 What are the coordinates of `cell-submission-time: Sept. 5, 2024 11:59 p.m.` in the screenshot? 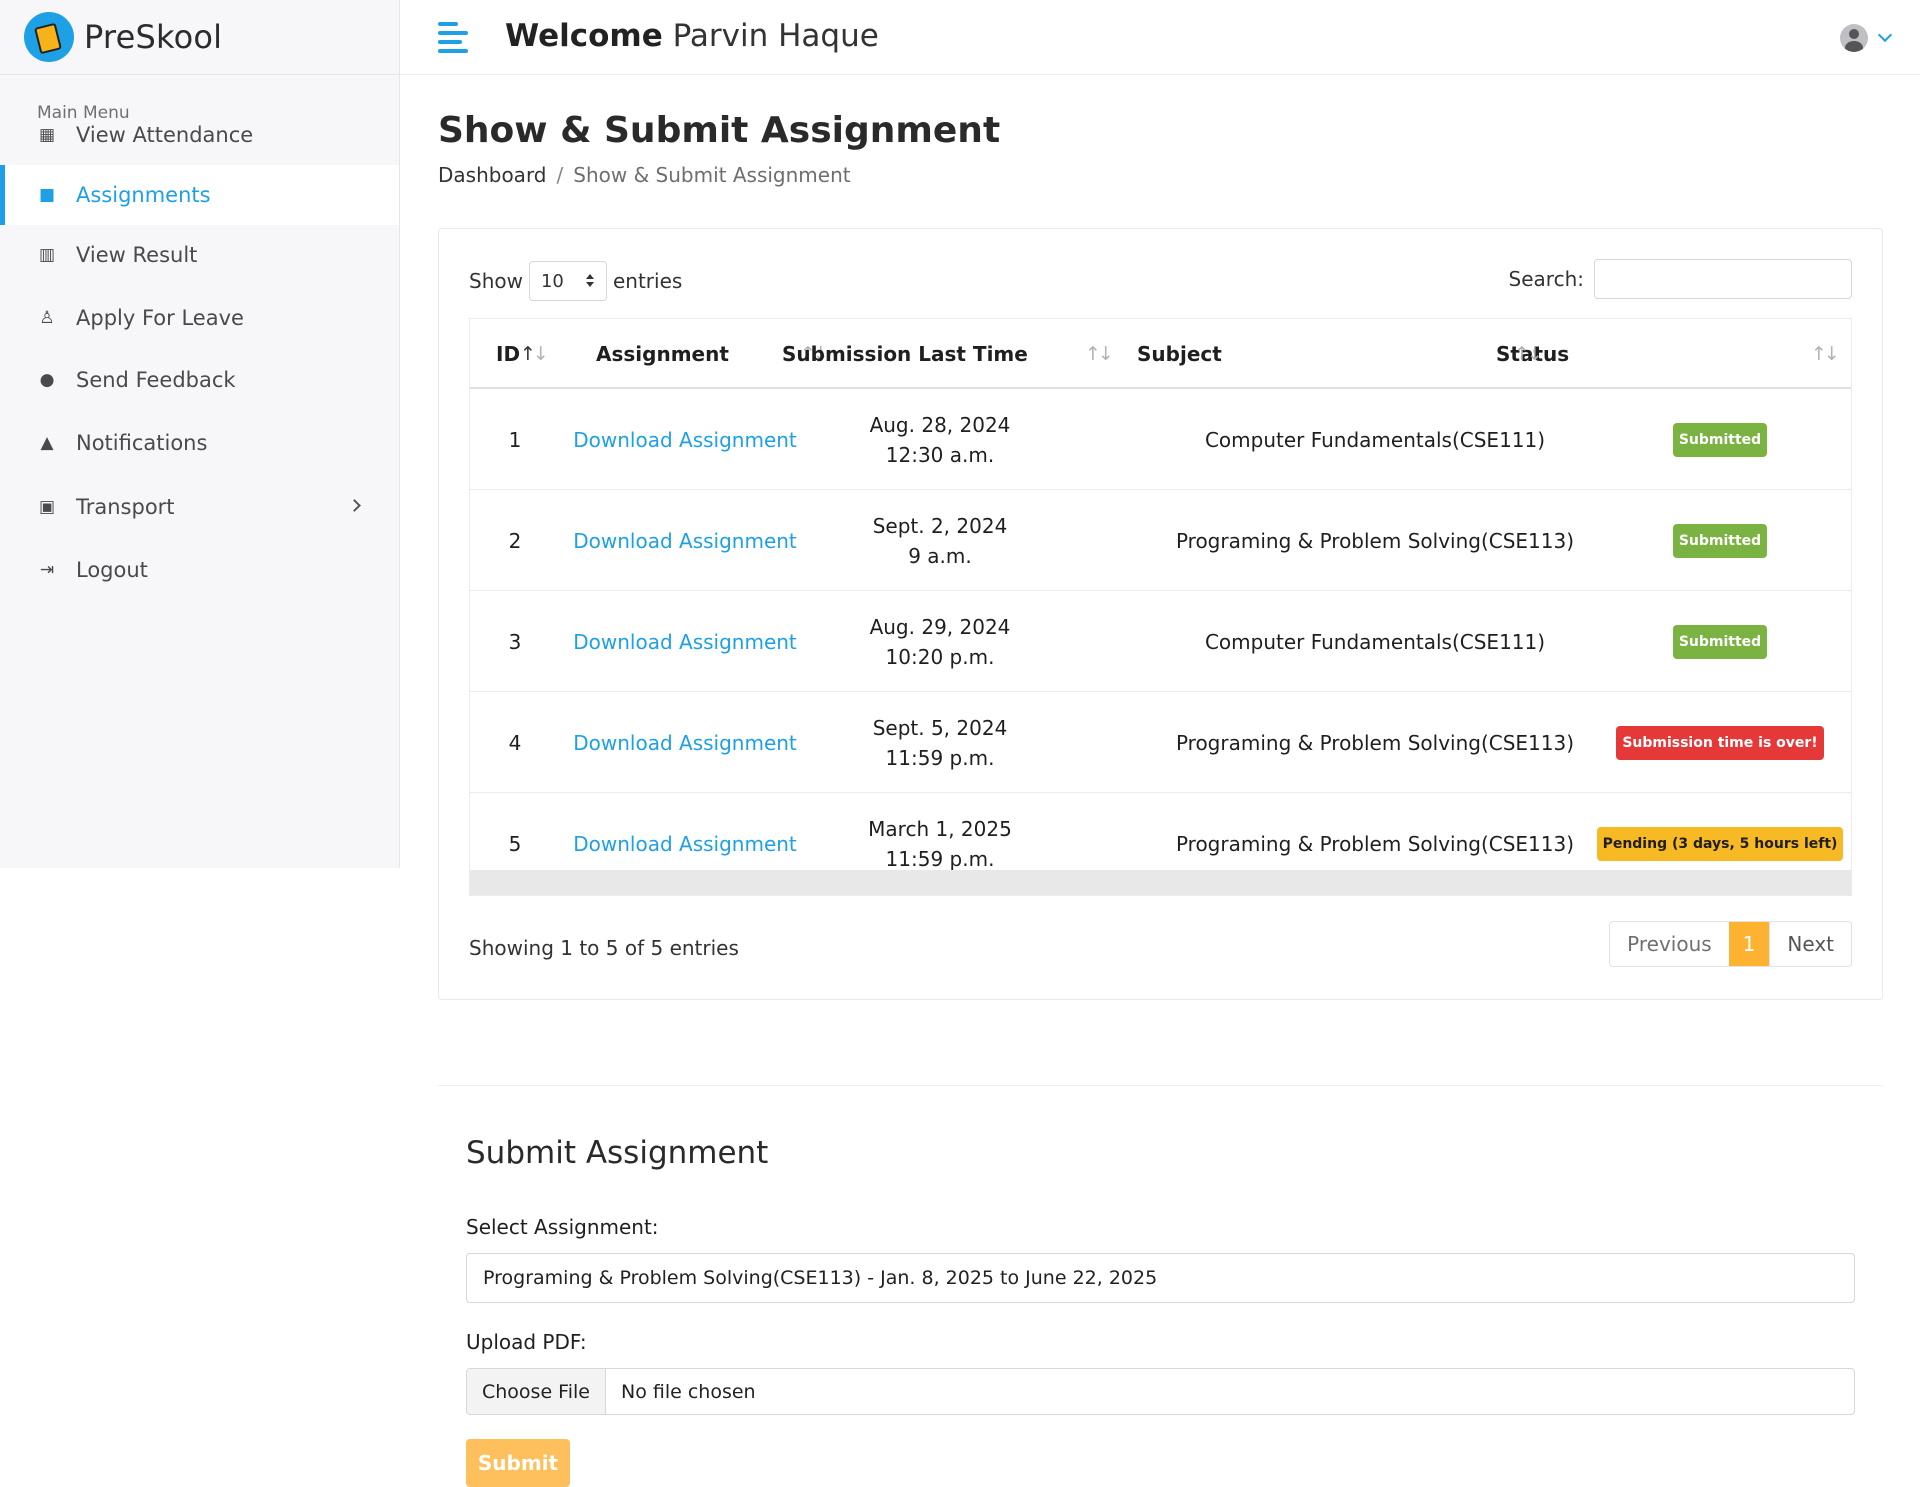 It's located at (940, 742).